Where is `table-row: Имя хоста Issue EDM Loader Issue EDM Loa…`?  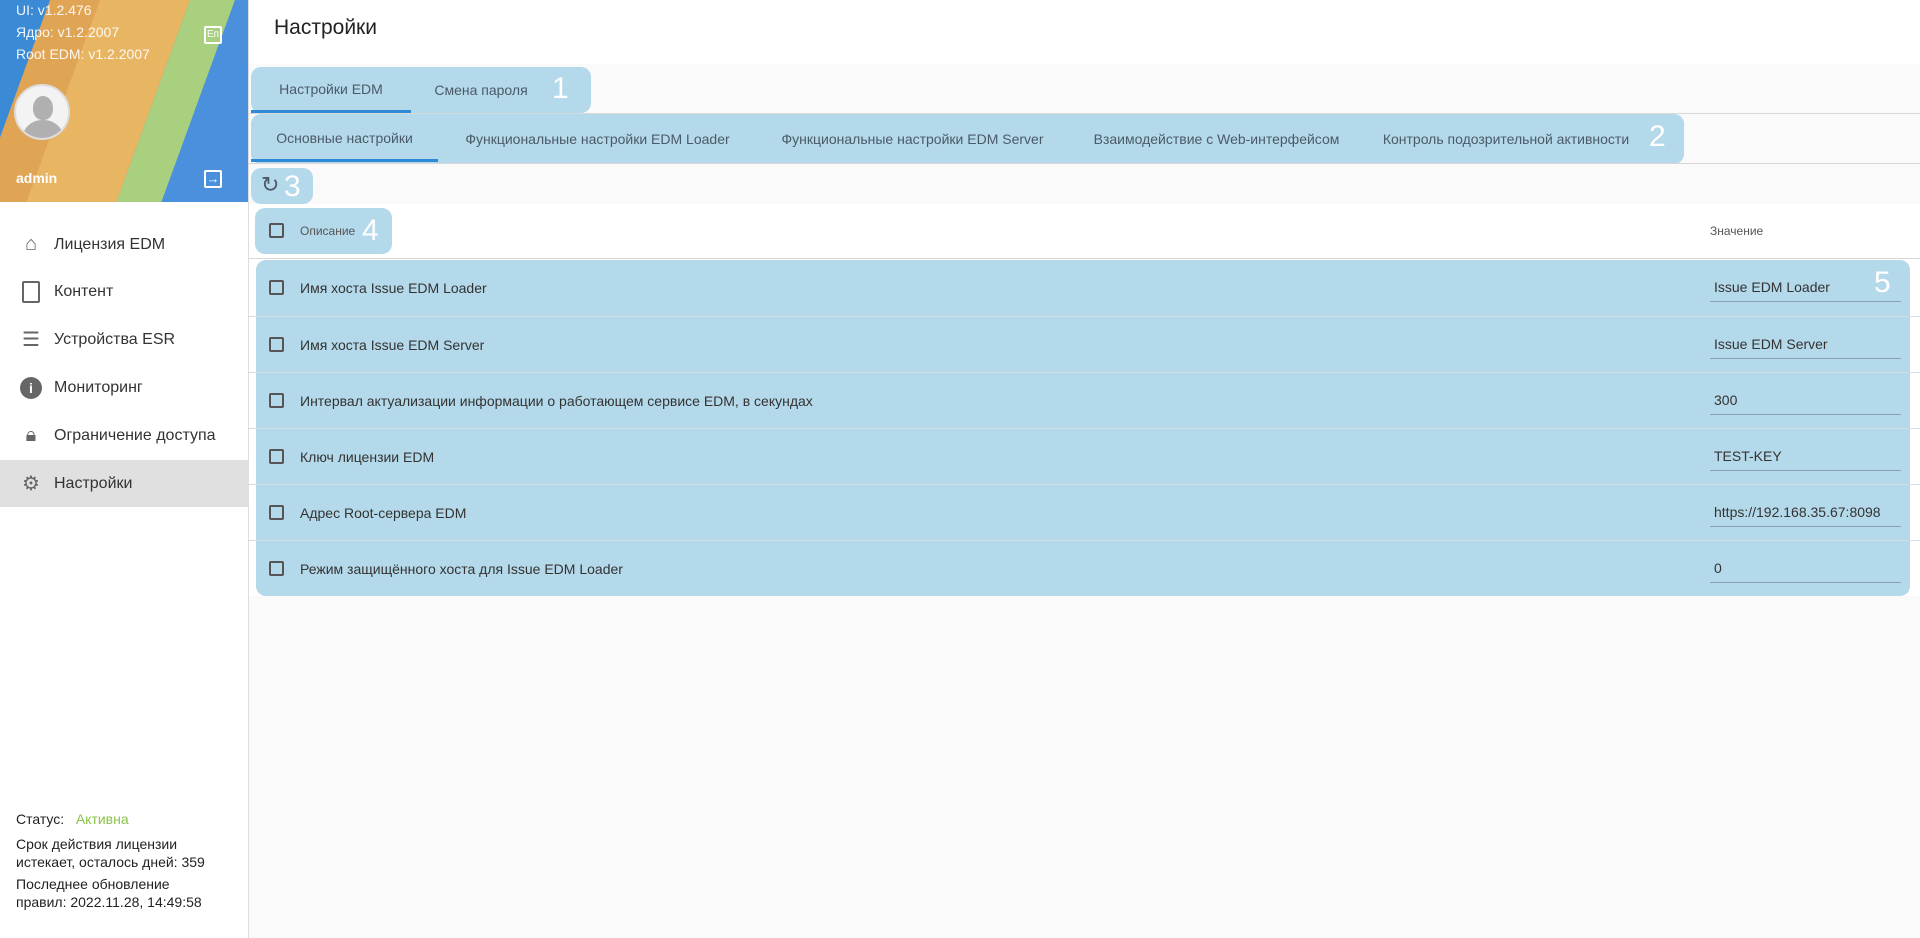 table-row: Имя хоста Issue EDM Loader Issue EDM Loa… is located at coordinates (1084, 288).